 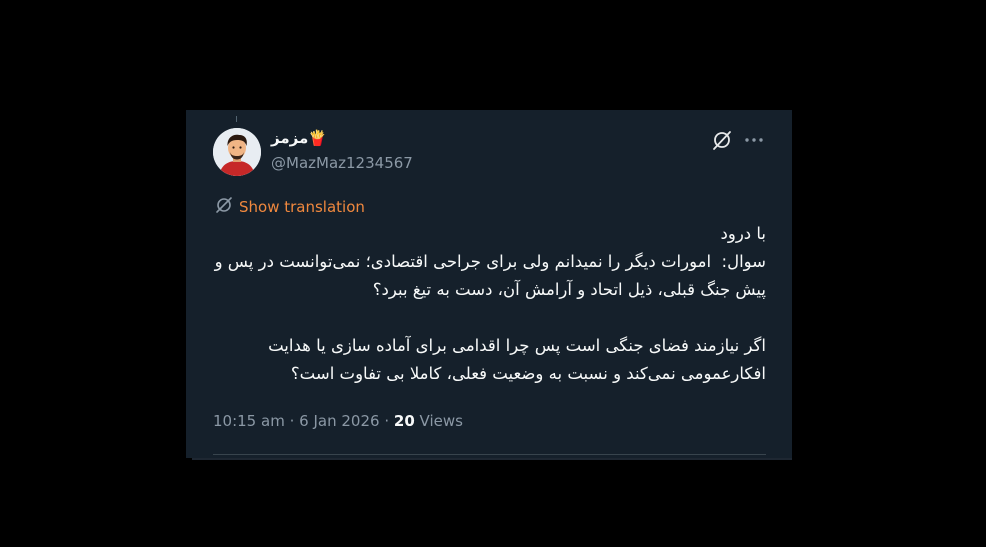 I want to click on avatar, so click(x=237, y=152).